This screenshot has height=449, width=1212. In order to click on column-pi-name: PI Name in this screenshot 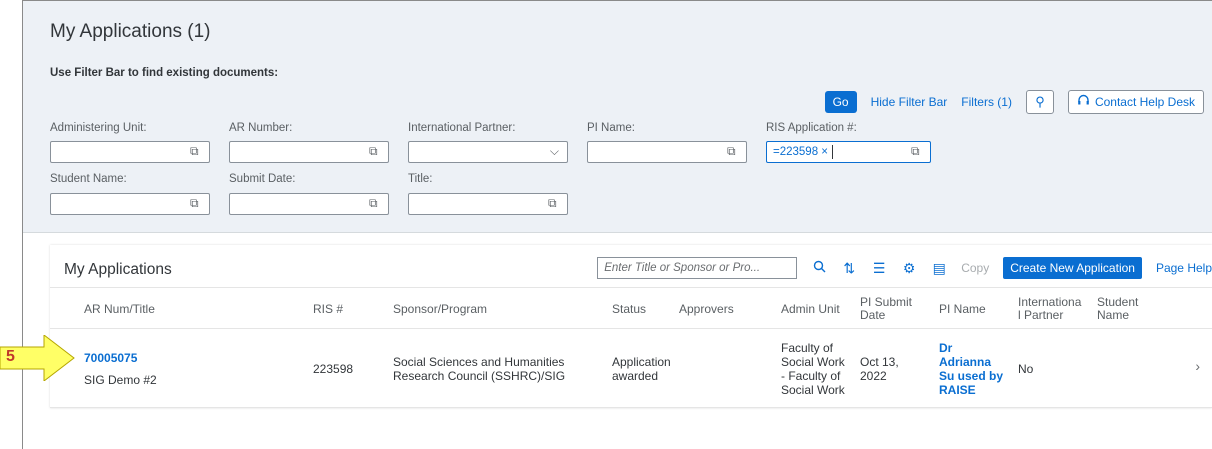, I will do `click(962, 309)`.